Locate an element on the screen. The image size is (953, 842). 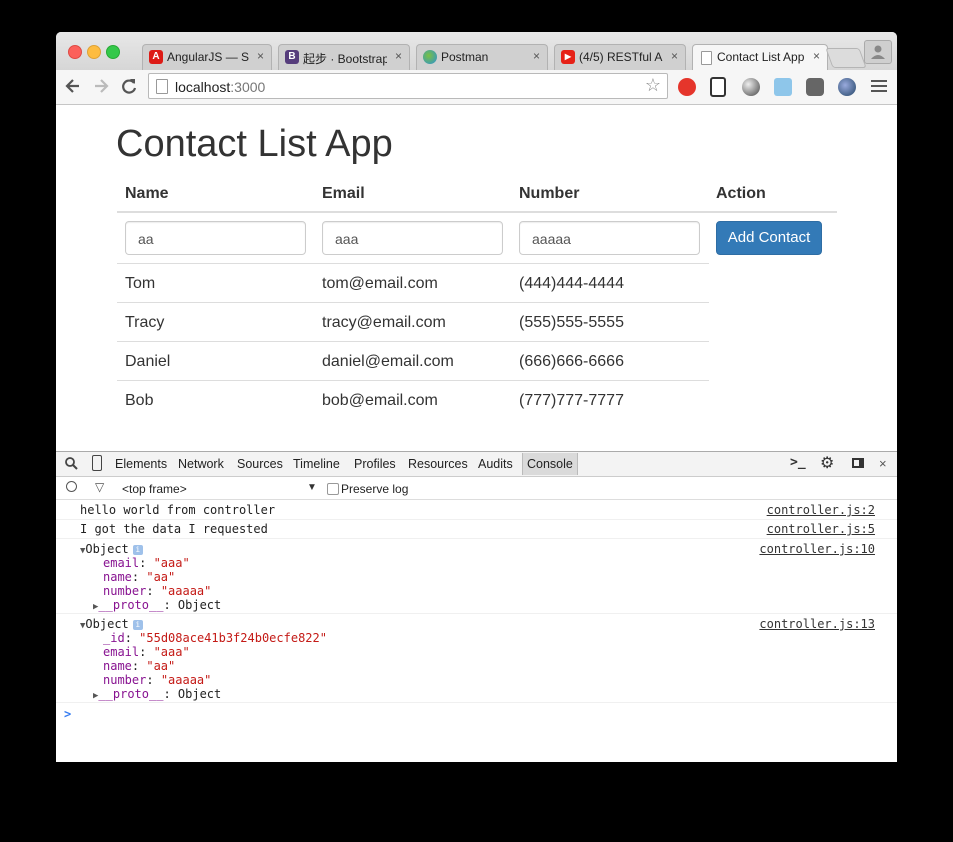
property-value: "55d08ace41b3f24b0ecfe822" is located at coordinates (233, 638).